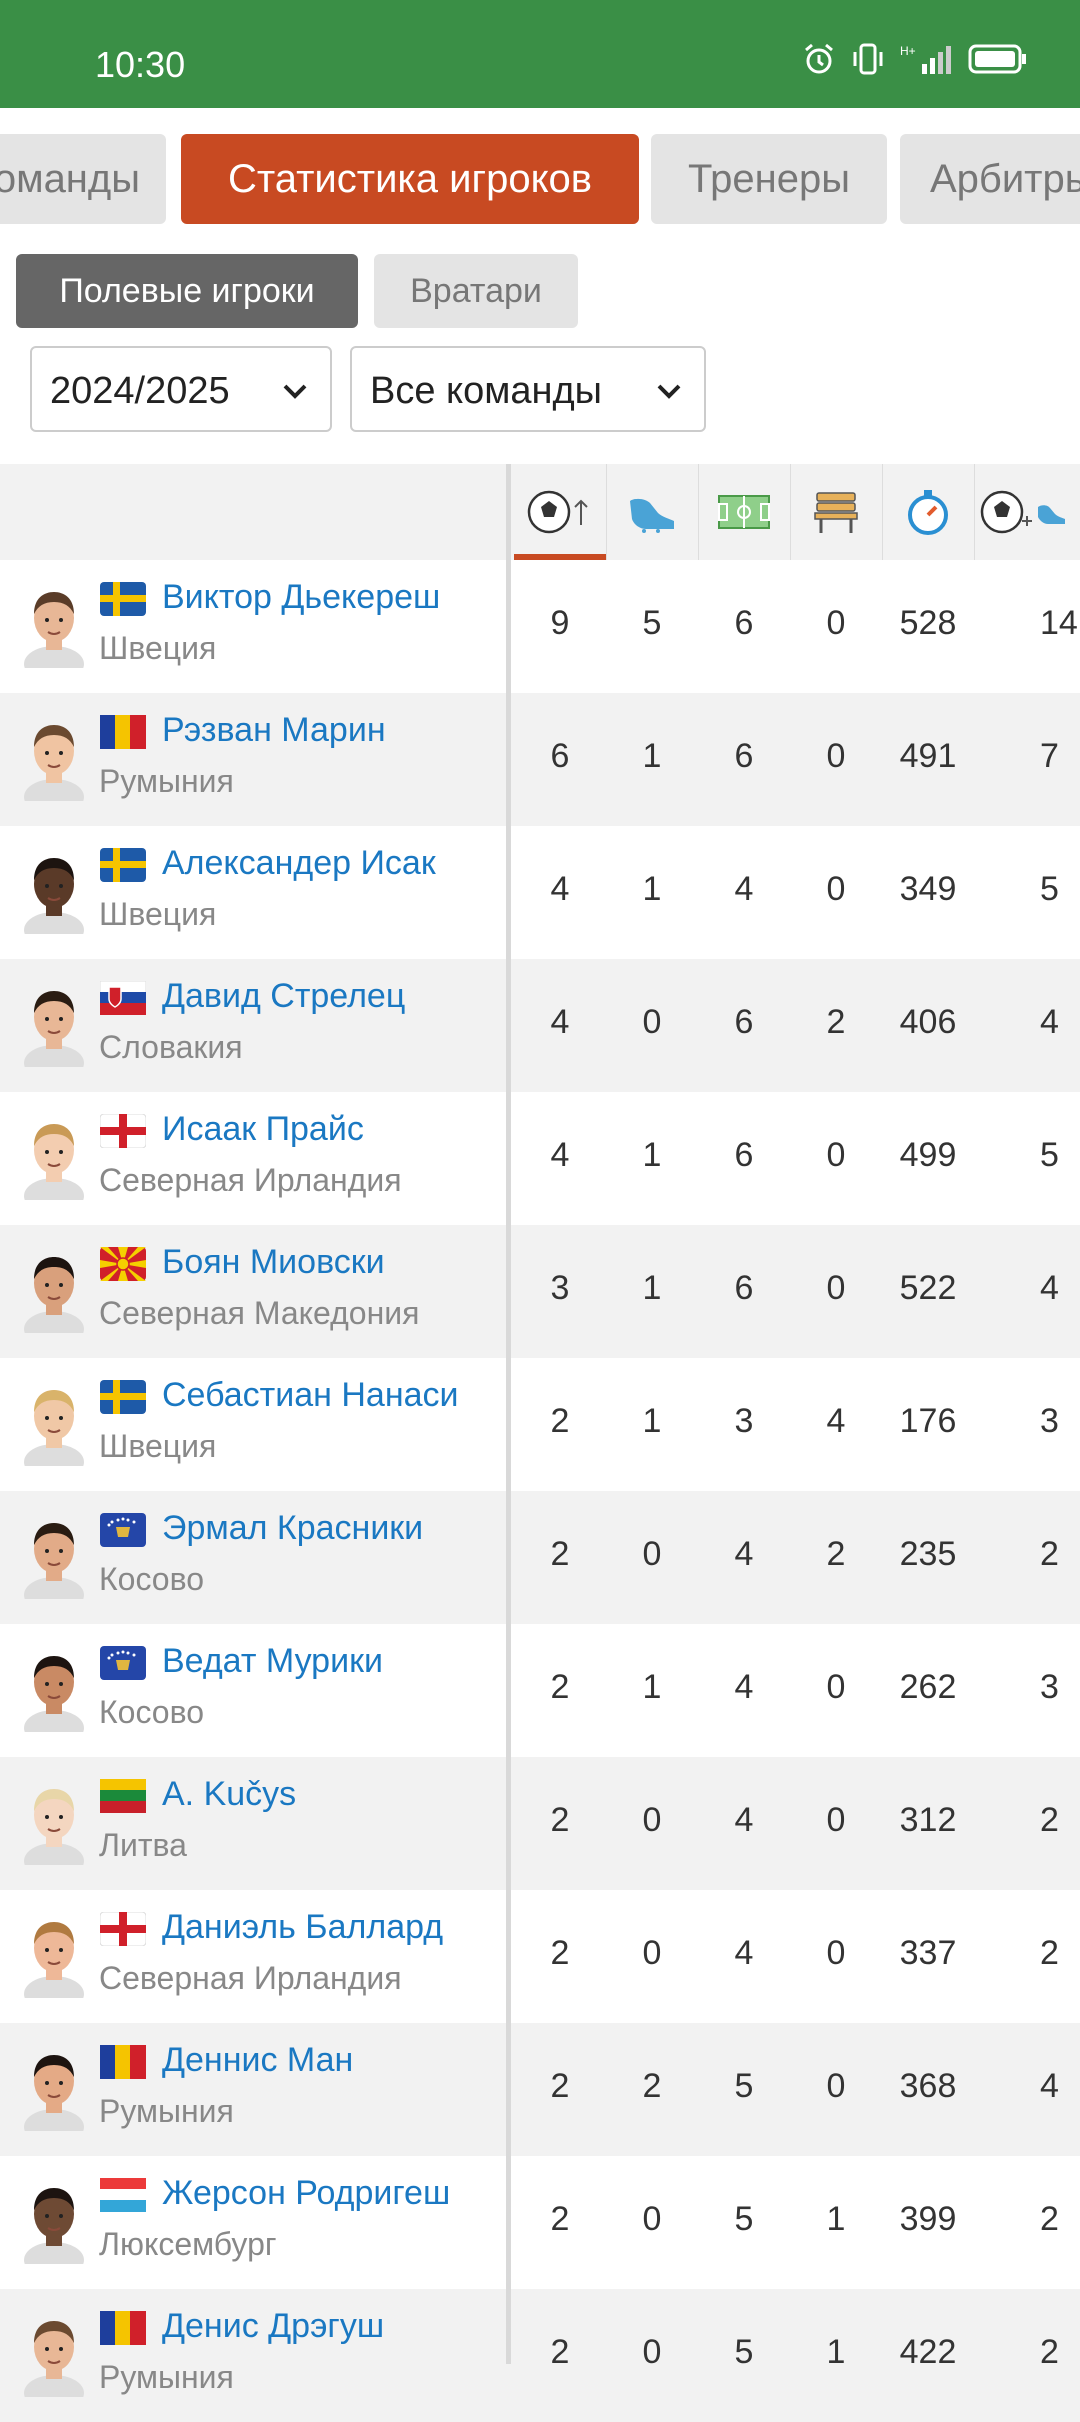  What do you see at coordinates (540, 1158) in the screenshot?
I see `table-row: Исаак Прайс Северная Ирландия 4 1 6 0 499 5` at bounding box center [540, 1158].